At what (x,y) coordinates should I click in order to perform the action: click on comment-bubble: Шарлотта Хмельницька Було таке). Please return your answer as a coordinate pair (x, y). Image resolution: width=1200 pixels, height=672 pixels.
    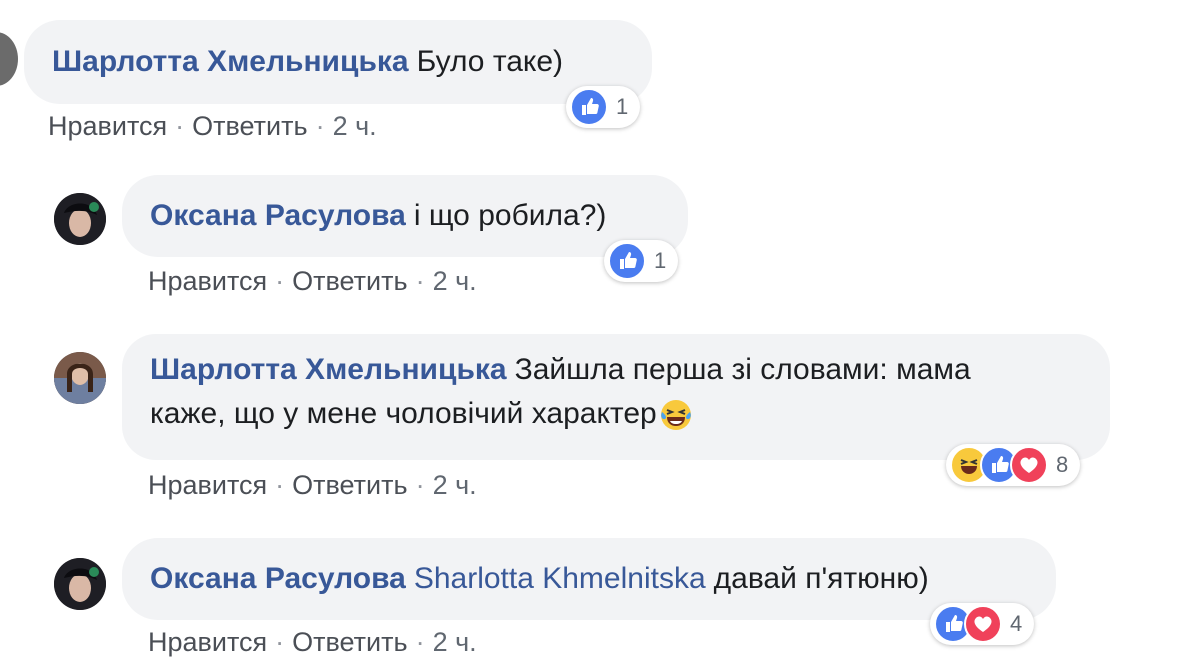
    Looking at the image, I should click on (338, 62).